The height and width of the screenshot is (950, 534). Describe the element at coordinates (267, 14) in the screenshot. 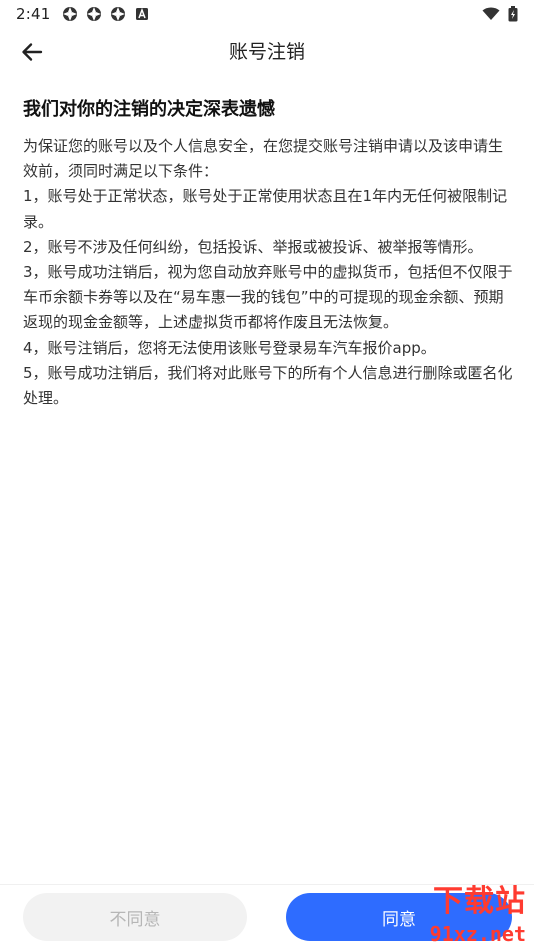

I see `status-bar: 2:41` at that location.